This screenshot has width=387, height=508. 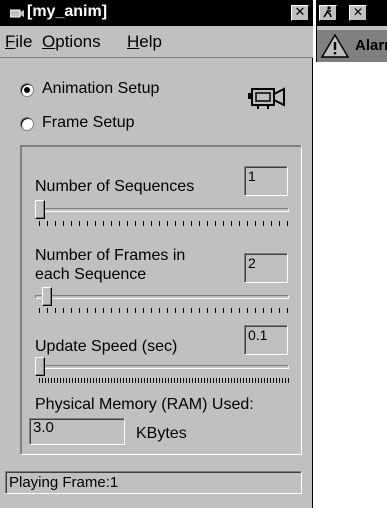 What do you see at coordinates (300, 13) in the screenshot?
I see `close-button: ✕` at bounding box center [300, 13].